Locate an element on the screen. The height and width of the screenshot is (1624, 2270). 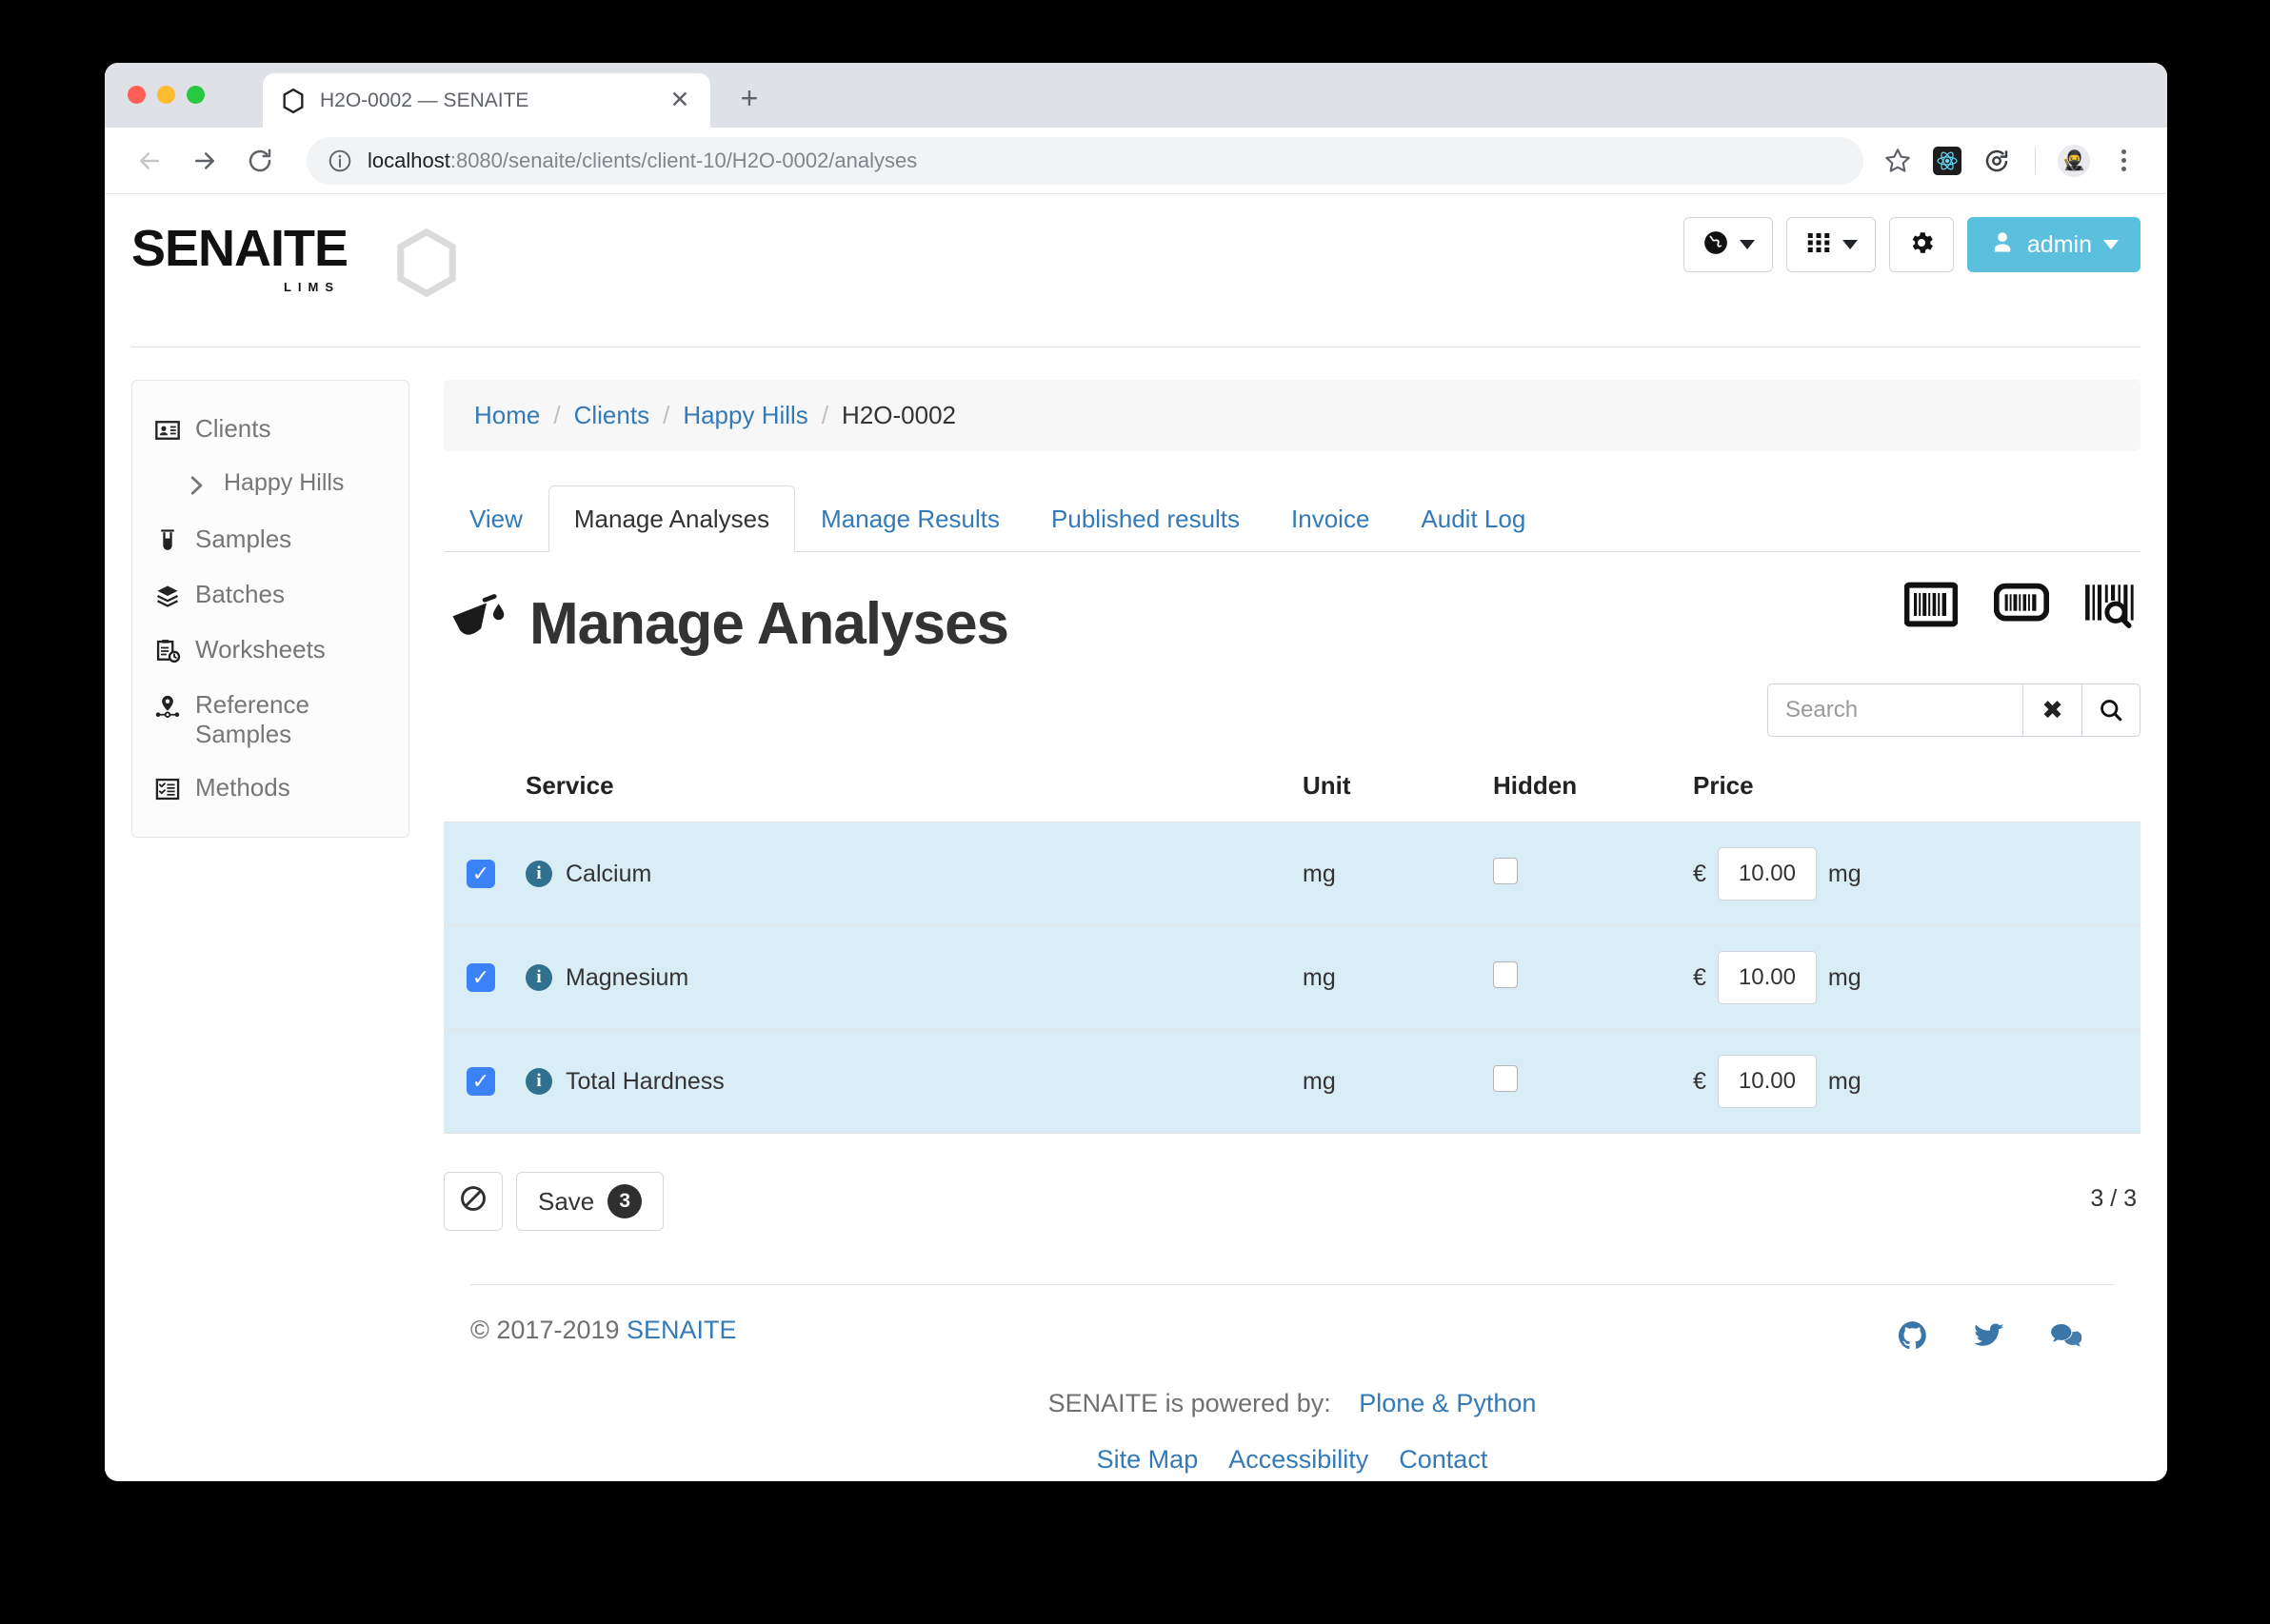
sidebar-item-methods: Methods is located at coordinates (270, 788).